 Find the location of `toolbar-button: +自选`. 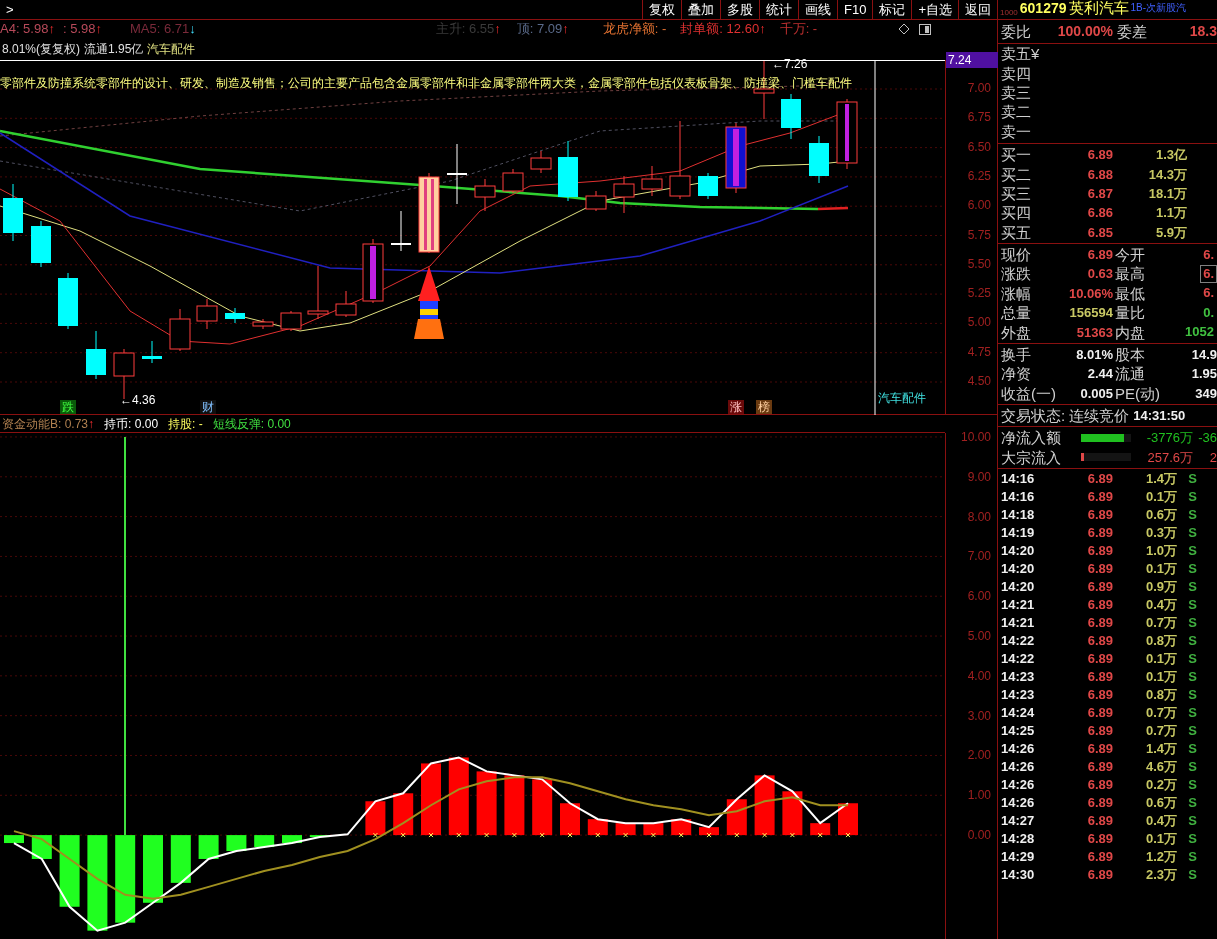

toolbar-button: +自选 is located at coordinates (934, 9).